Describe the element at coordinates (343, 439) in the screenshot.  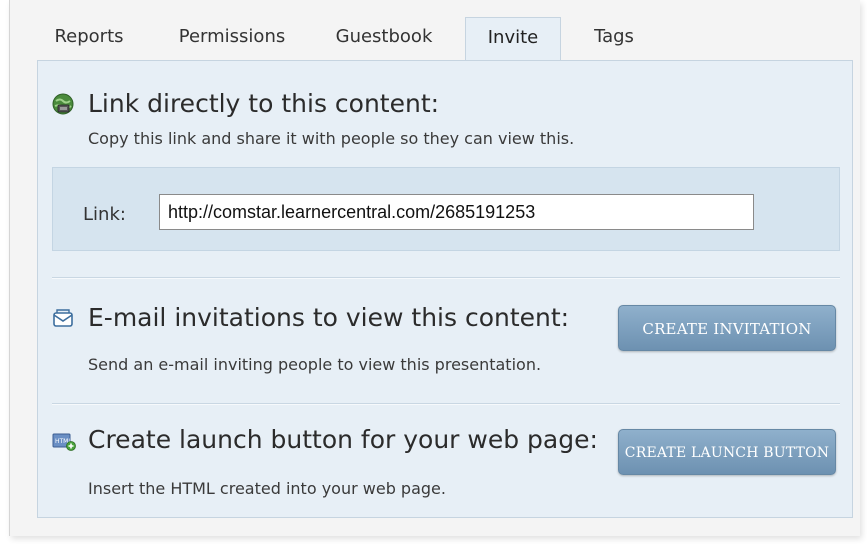
I see `launch-section-title: Create launch button for your web page:` at that location.